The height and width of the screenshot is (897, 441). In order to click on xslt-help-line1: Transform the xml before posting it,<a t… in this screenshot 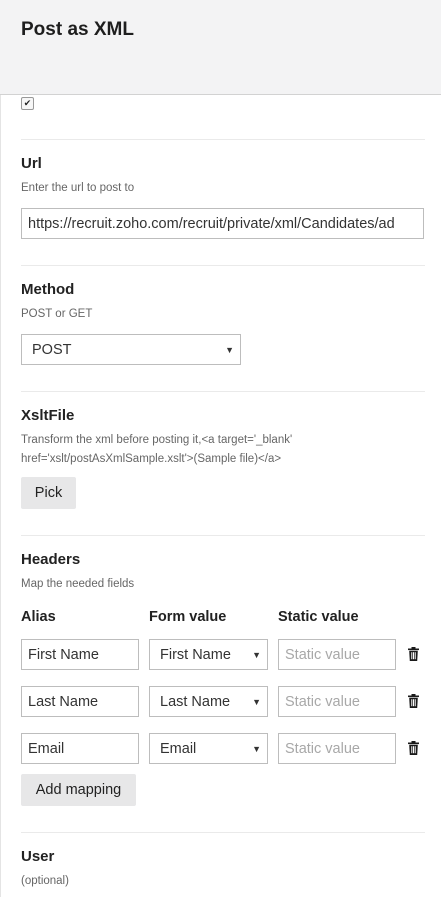, I will do `click(157, 440)`.